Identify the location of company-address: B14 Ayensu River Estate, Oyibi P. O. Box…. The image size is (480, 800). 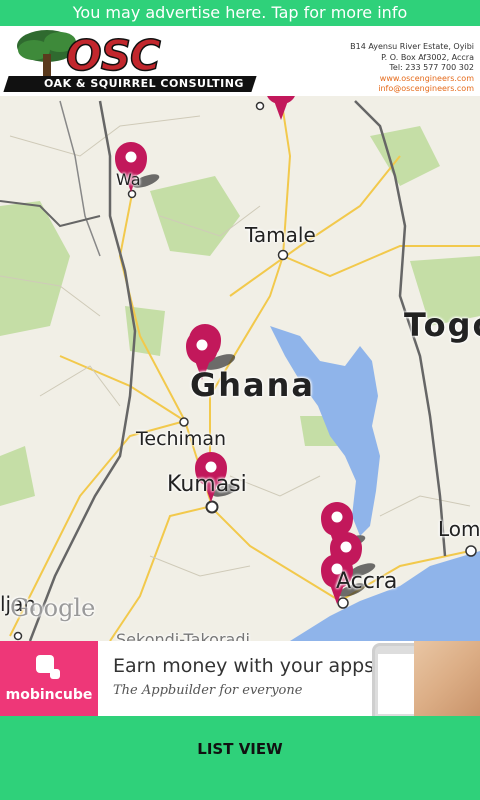
(412, 68).